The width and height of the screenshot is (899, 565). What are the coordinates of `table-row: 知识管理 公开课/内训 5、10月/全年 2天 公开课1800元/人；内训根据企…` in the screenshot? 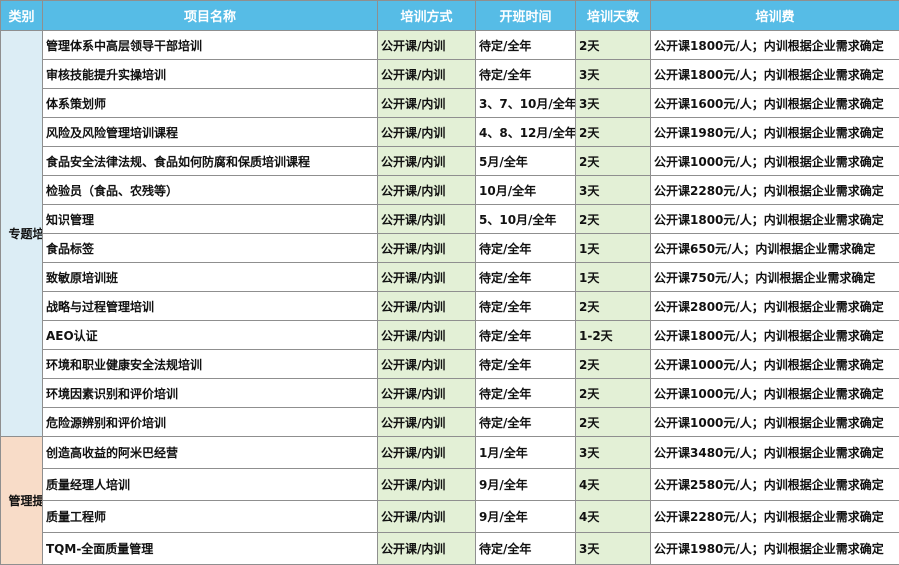 It's located at (450, 219).